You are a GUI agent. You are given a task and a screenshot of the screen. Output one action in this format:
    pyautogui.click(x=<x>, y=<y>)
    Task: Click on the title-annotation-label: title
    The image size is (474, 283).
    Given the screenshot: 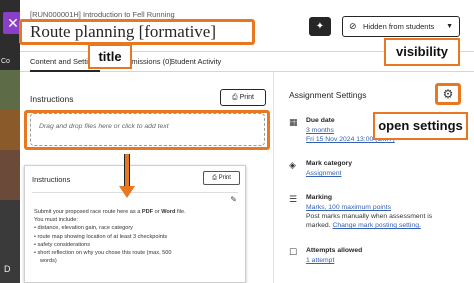 What is the action you would take?
    pyautogui.click(x=110, y=56)
    